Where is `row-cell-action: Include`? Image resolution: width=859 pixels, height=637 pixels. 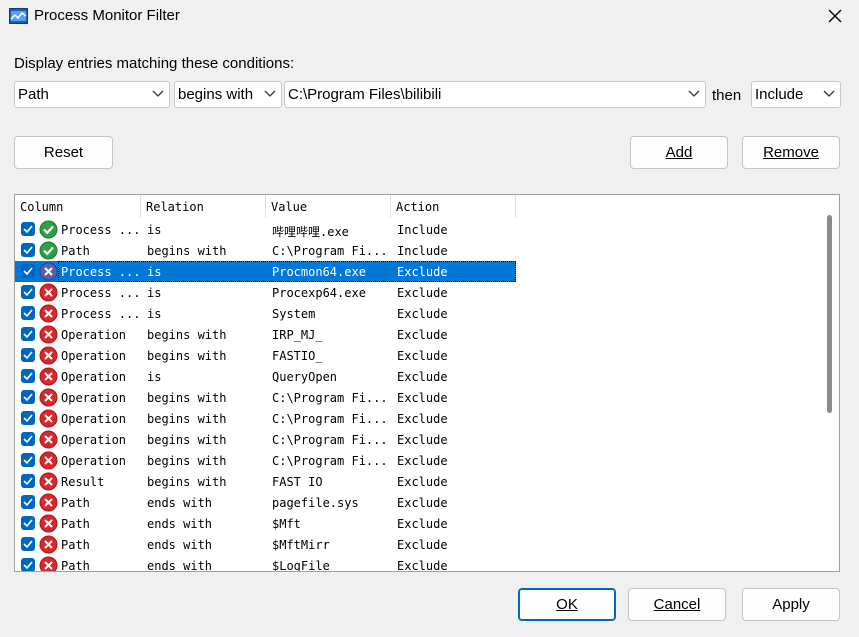 row-cell-action: Include is located at coordinates (422, 251).